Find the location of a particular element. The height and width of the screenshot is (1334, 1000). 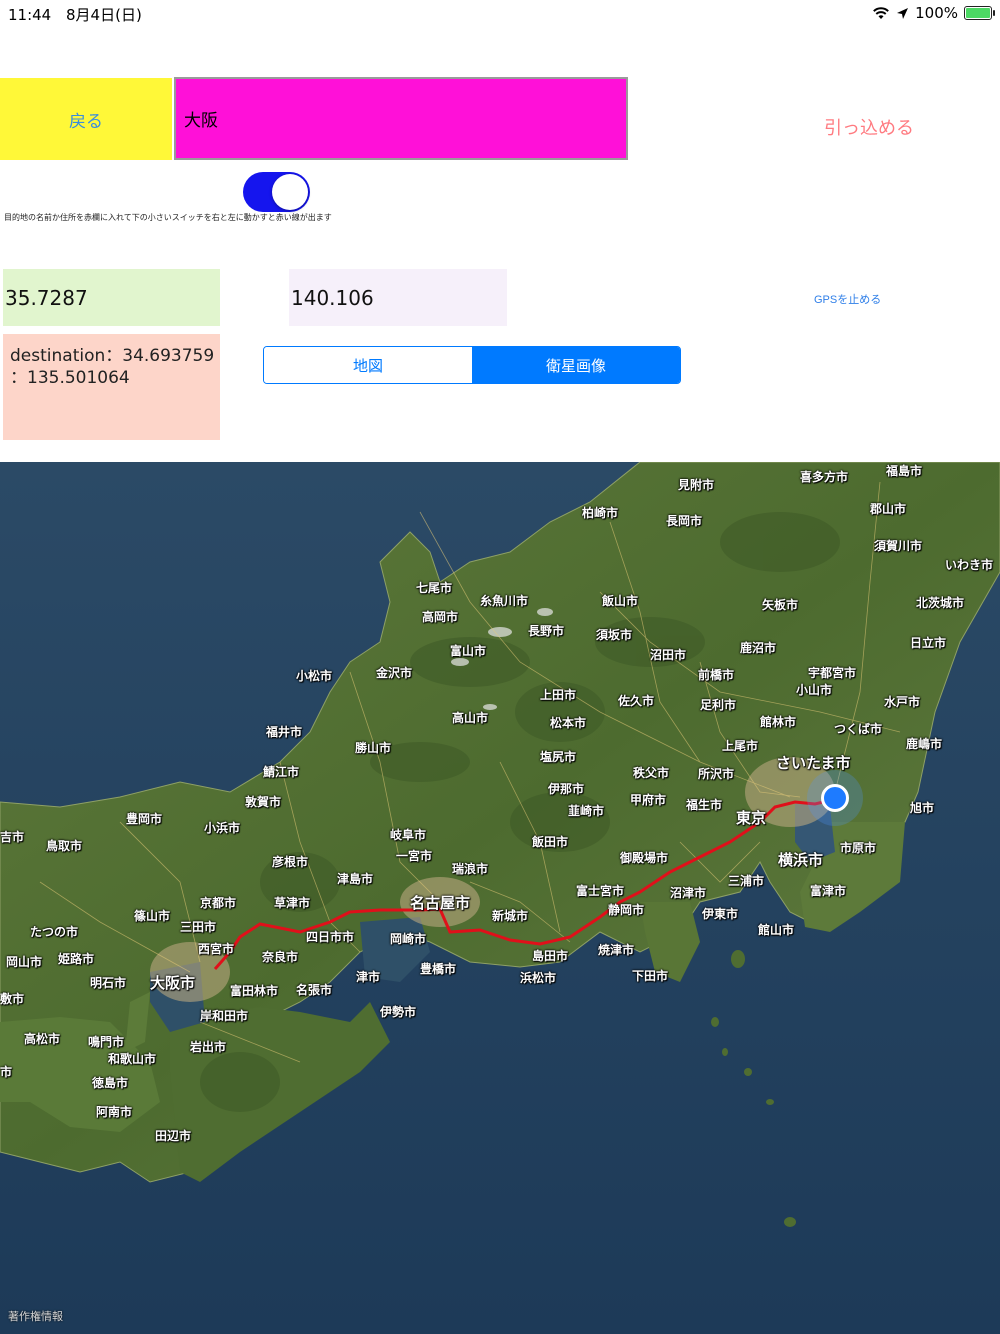

city-label: 名張市 is located at coordinates (314, 990).